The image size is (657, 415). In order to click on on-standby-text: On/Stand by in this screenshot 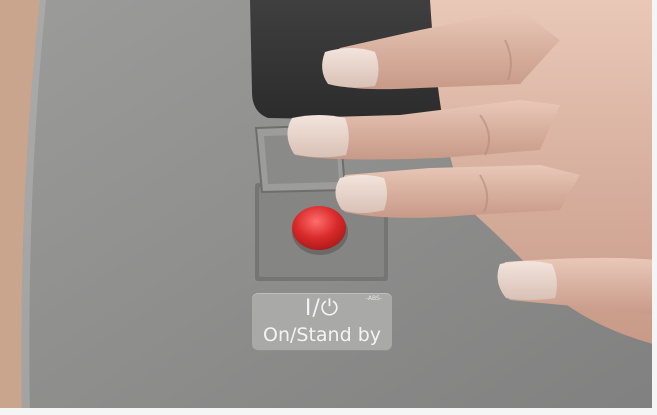, I will do `click(322, 335)`.